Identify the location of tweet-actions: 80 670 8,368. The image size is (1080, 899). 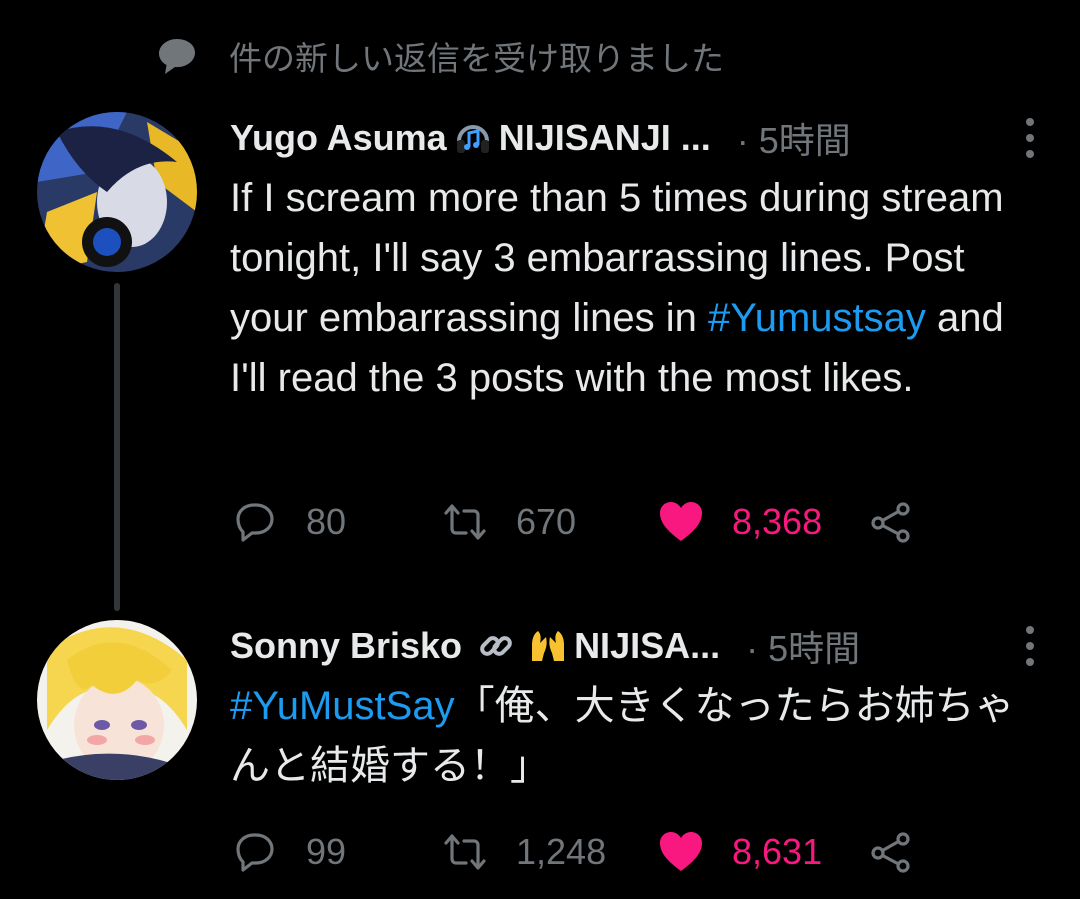
(587, 522).